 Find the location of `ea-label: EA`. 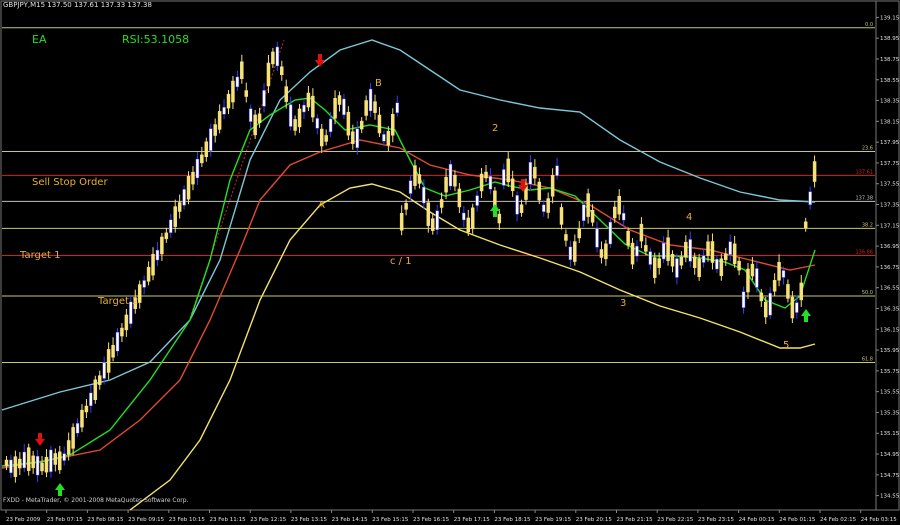

ea-label: EA is located at coordinates (39, 39).